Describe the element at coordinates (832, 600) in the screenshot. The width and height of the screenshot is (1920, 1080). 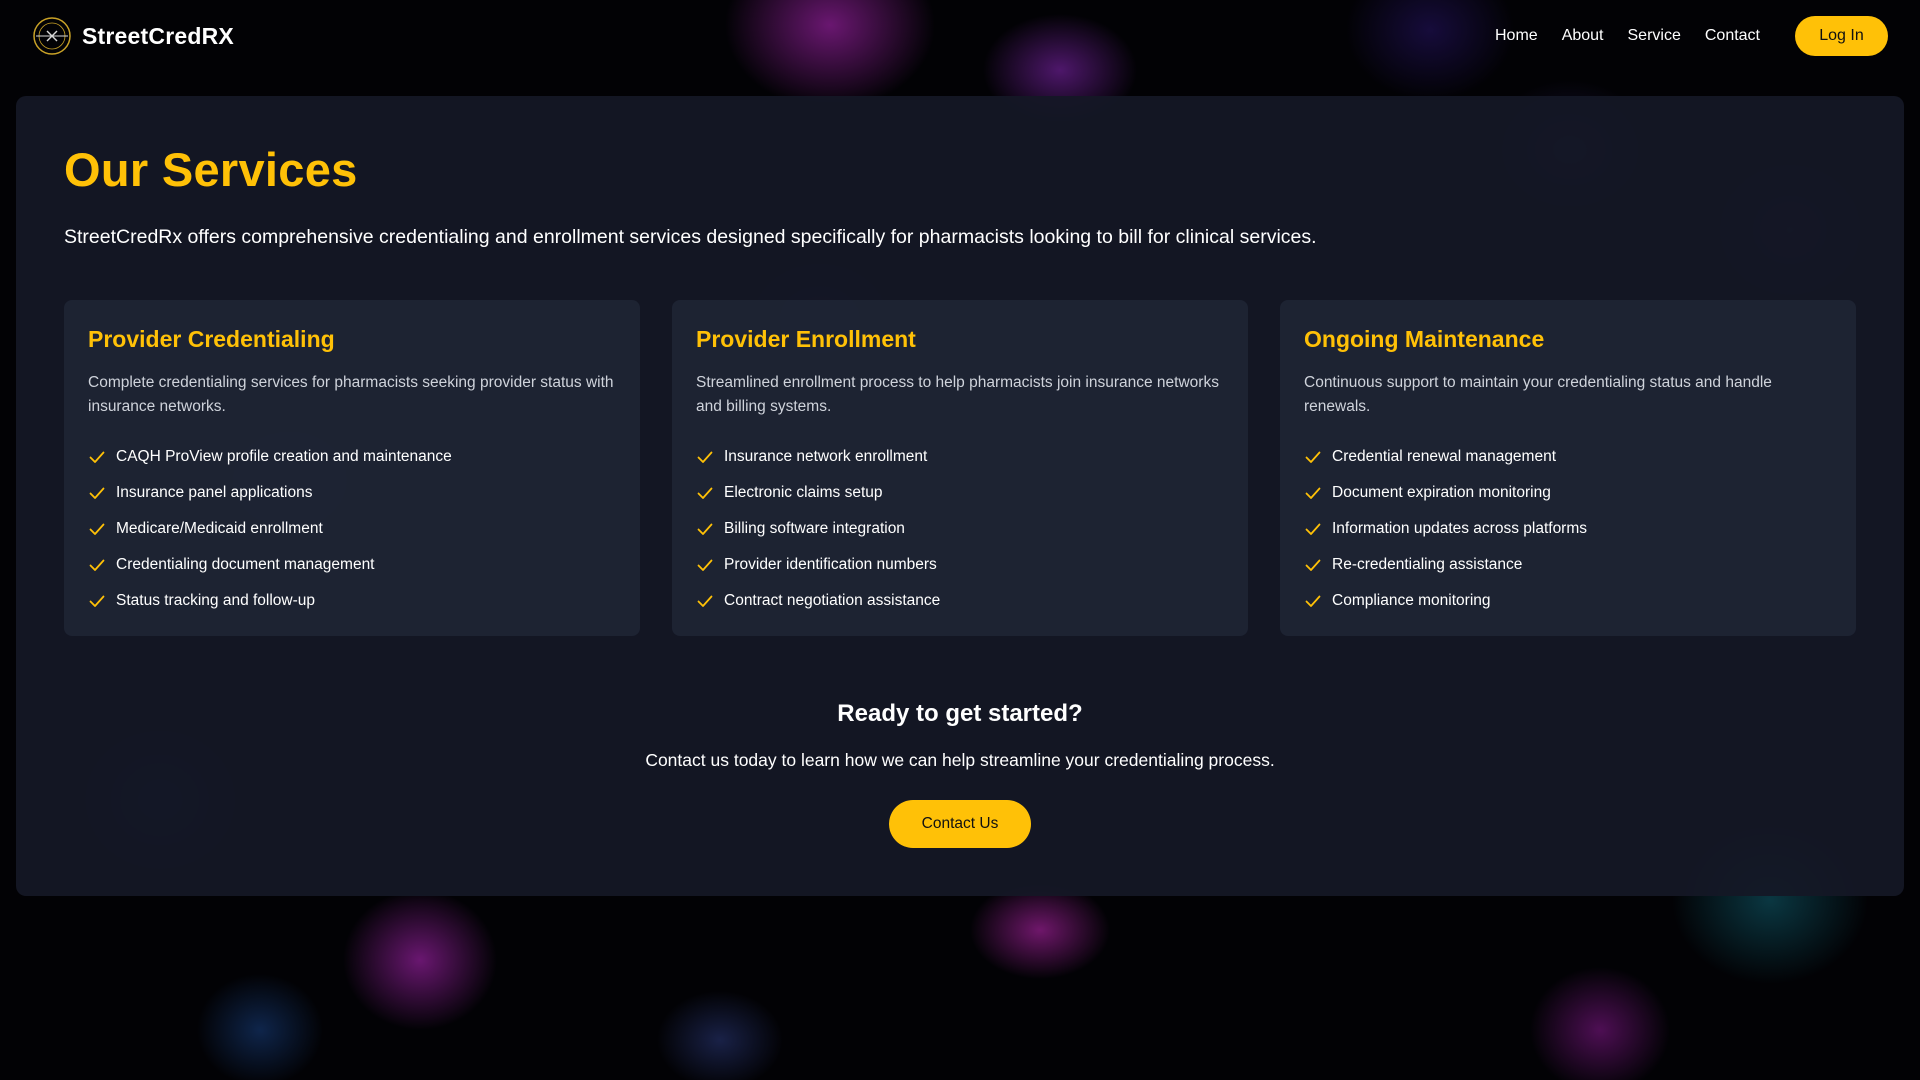
I see `feature-label: Contract negotiation assistance` at that location.